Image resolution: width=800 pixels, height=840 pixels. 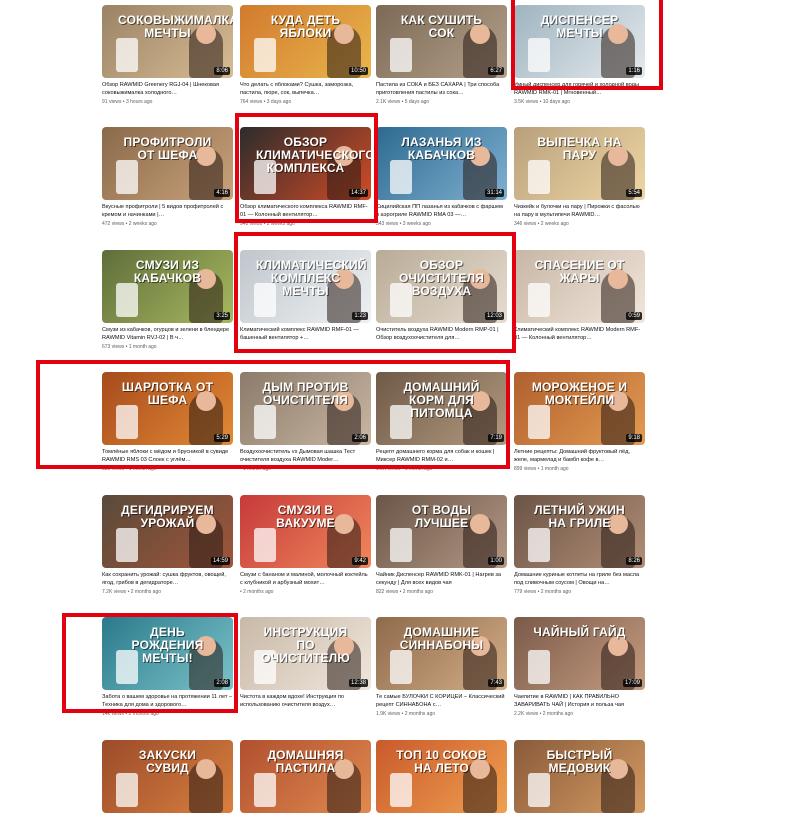 What do you see at coordinates (554, 469) in the screenshot?
I see `upload-age: 1 month ago` at bounding box center [554, 469].